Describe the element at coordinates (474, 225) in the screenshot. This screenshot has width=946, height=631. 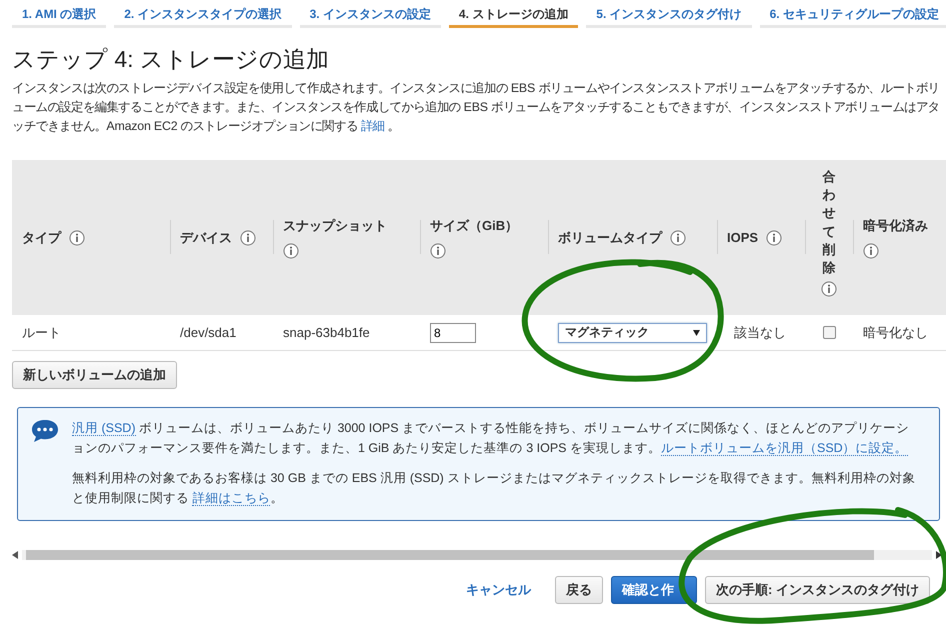
I see `column-header: サイズ（GiB）` at that location.